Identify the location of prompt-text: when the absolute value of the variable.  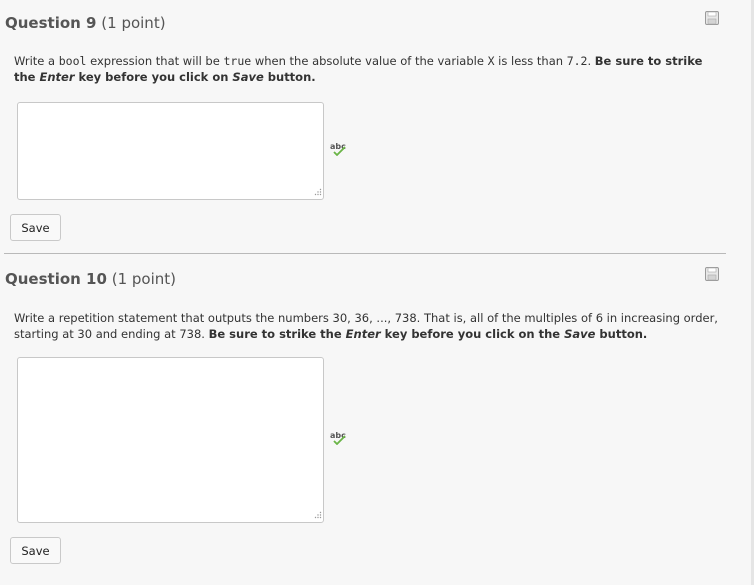
(369, 61).